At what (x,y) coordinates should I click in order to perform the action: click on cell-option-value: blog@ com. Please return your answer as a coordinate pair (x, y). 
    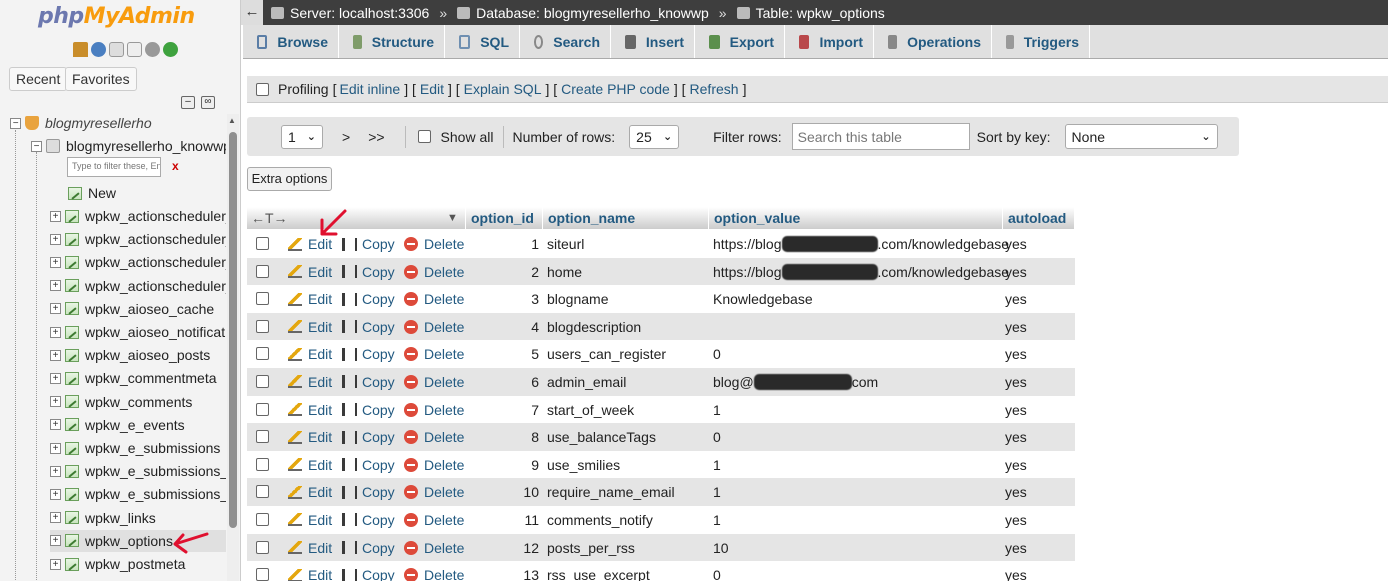
    Looking at the image, I should click on (795, 381).